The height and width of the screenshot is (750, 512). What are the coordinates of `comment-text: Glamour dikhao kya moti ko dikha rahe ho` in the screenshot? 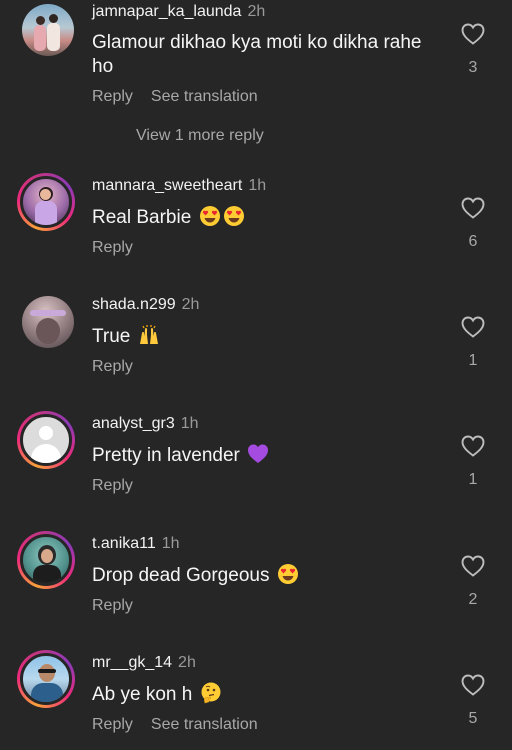 It's located at (257, 54).